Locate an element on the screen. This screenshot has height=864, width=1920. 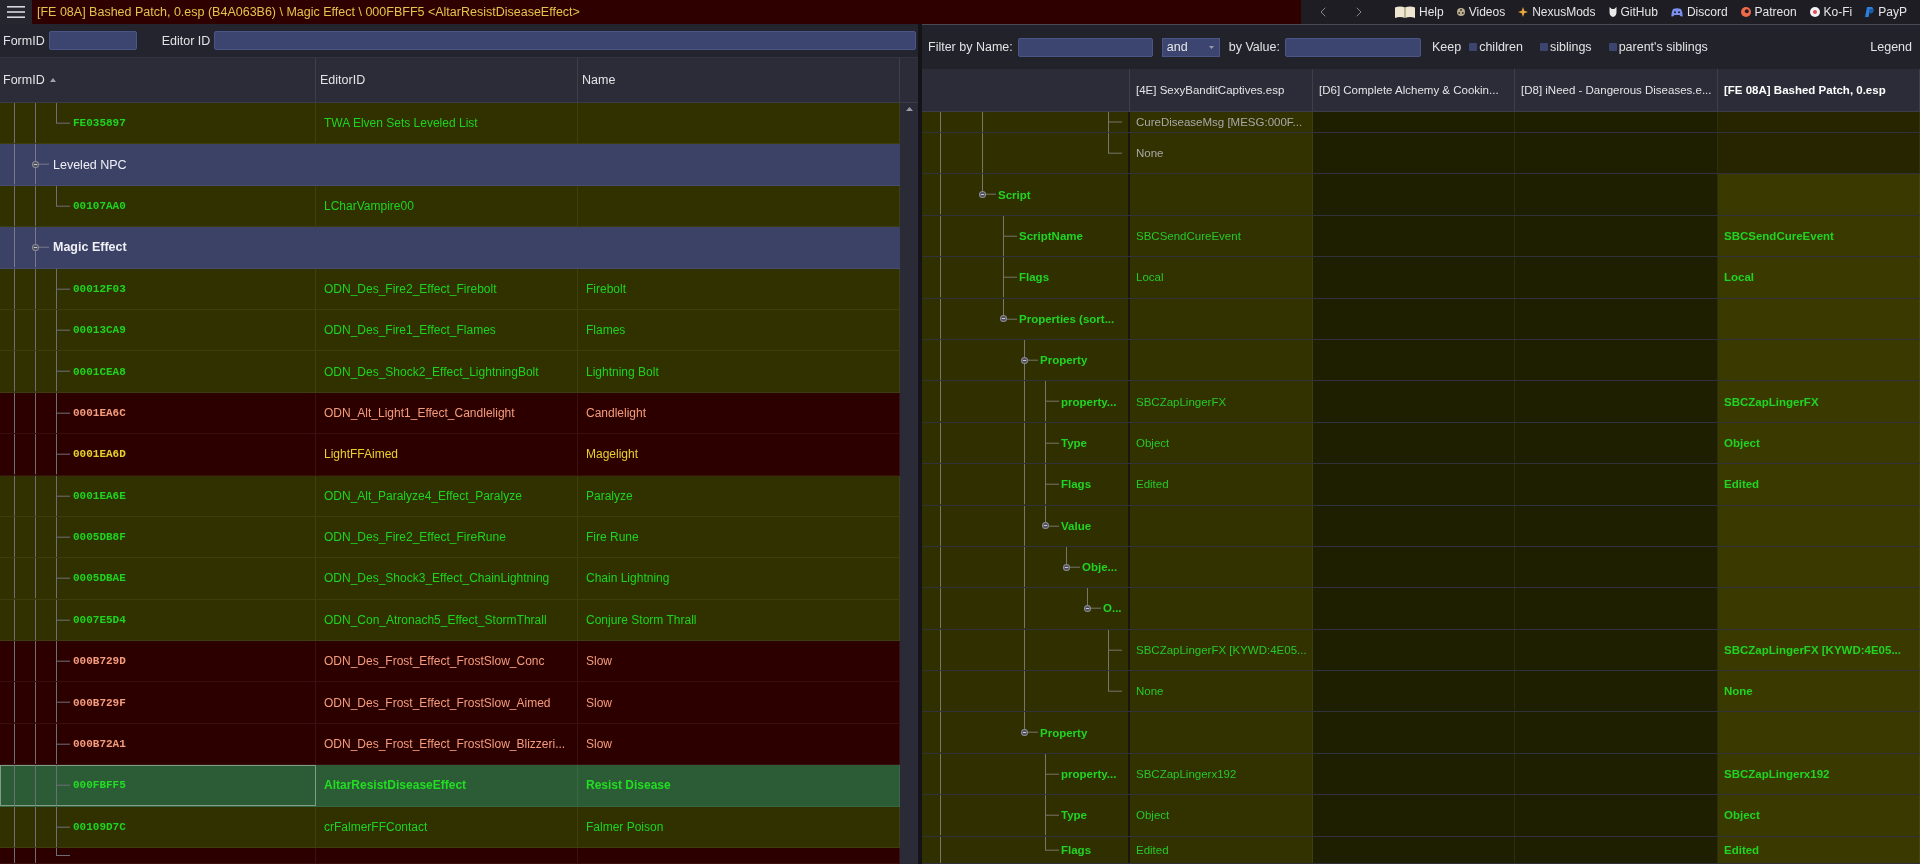
scrollbar is located at coordinates (909, 483).